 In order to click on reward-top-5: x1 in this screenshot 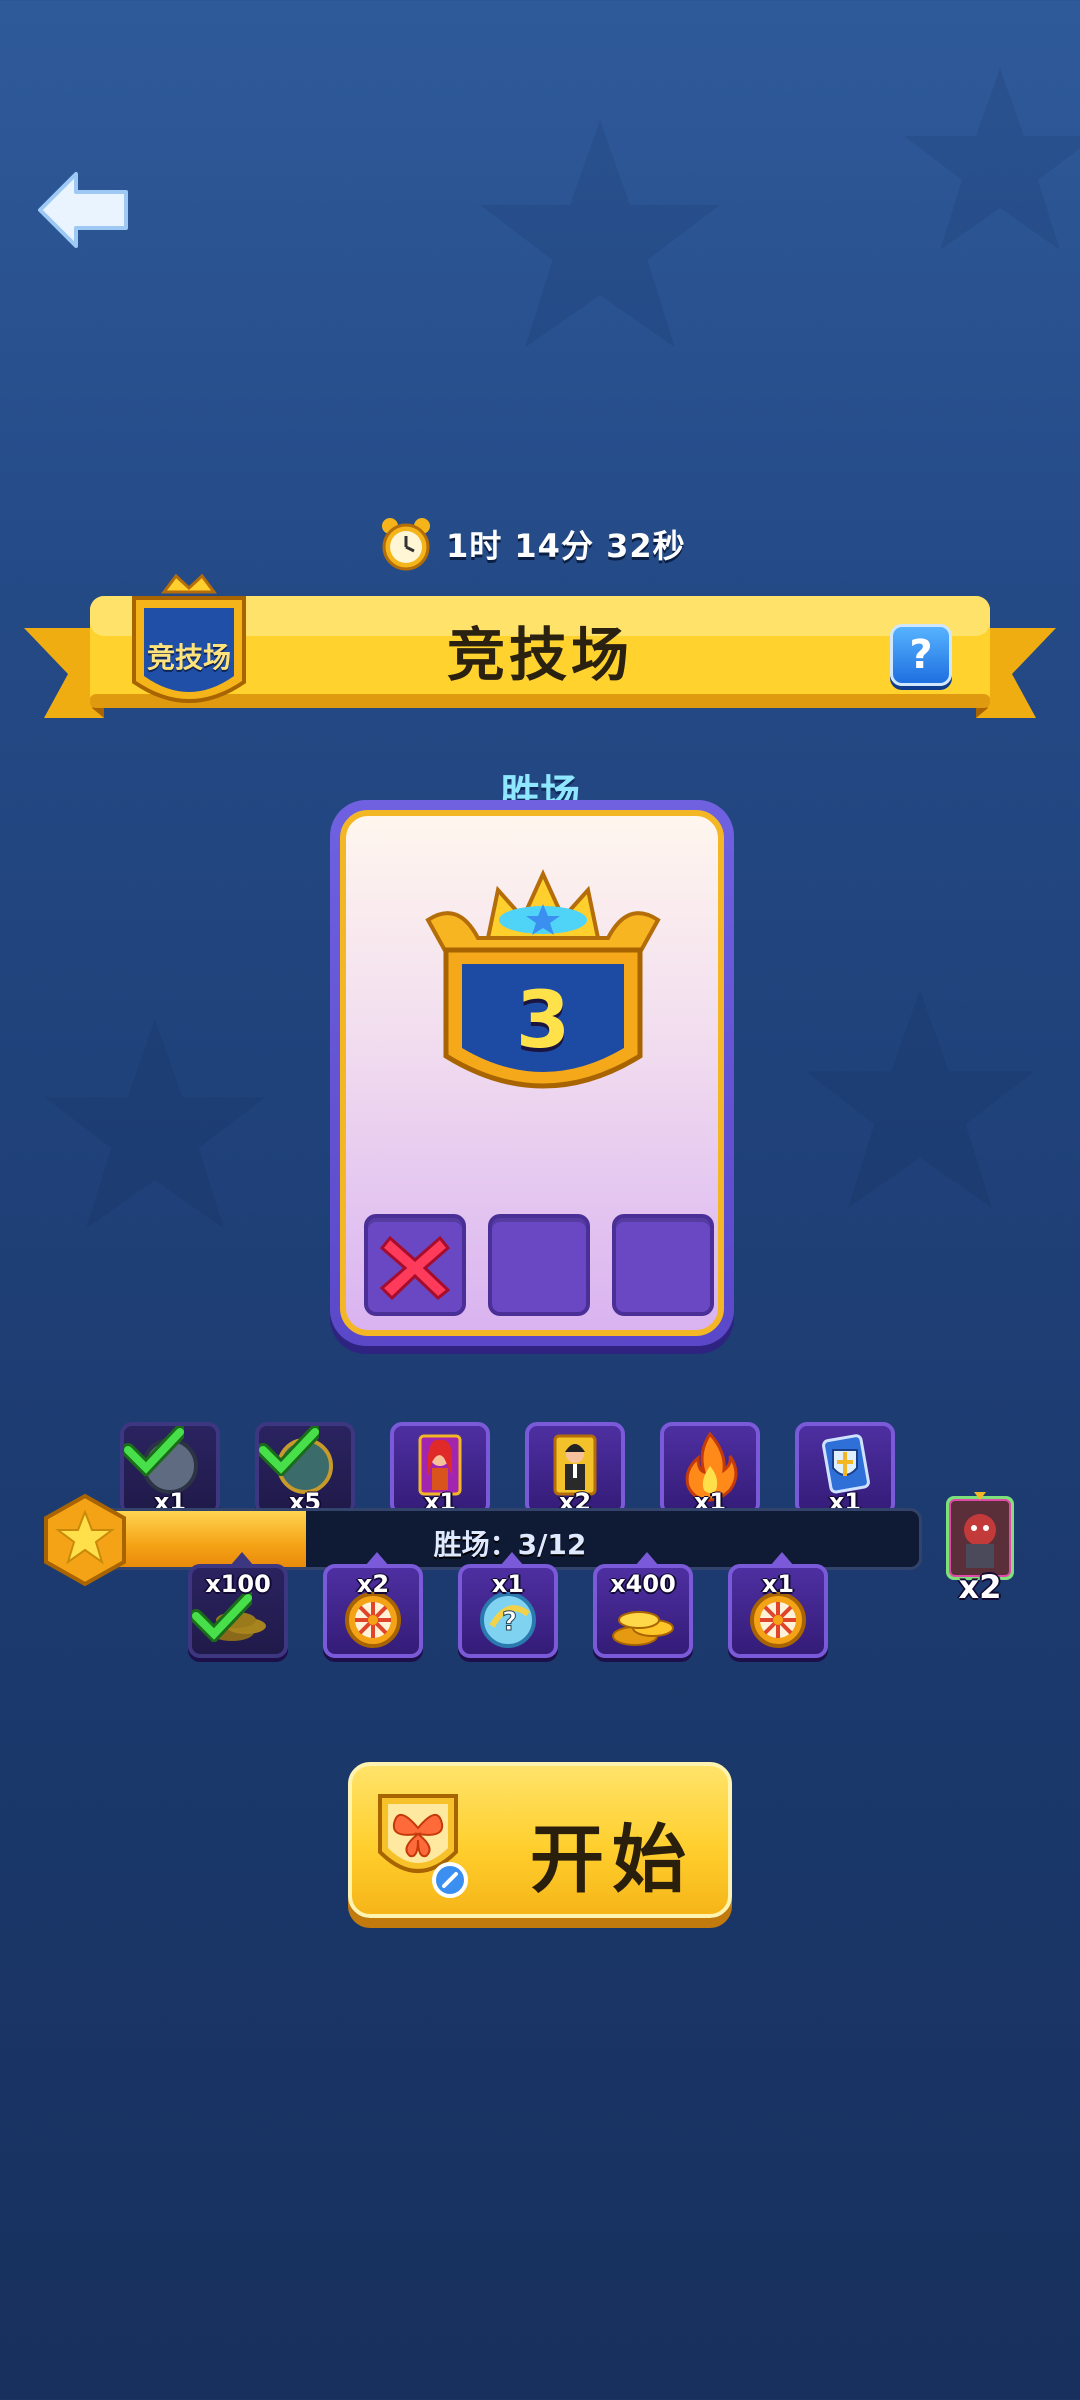, I will do `click(710, 1475)`.